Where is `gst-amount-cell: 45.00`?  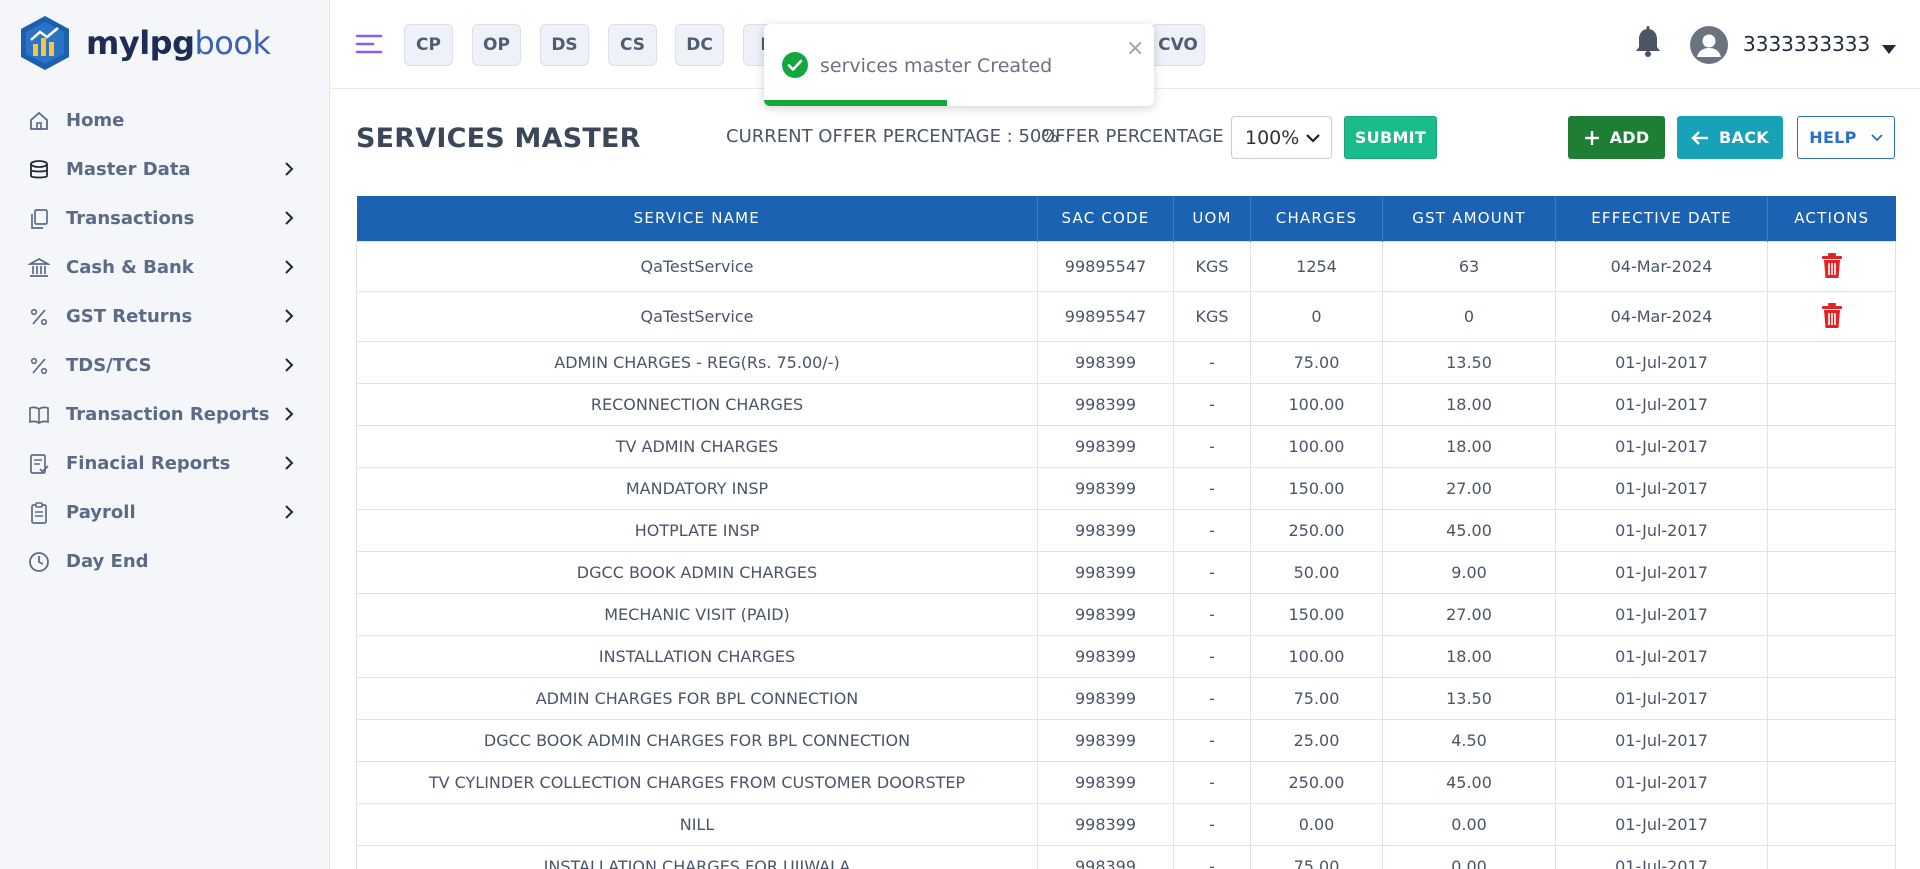
gst-amount-cell: 45.00 is located at coordinates (1469, 782).